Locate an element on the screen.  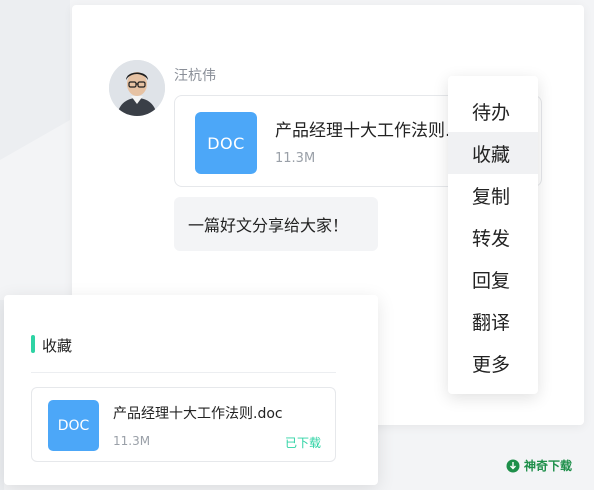
menu-item-more: 更多 is located at coordinates (493, 363).